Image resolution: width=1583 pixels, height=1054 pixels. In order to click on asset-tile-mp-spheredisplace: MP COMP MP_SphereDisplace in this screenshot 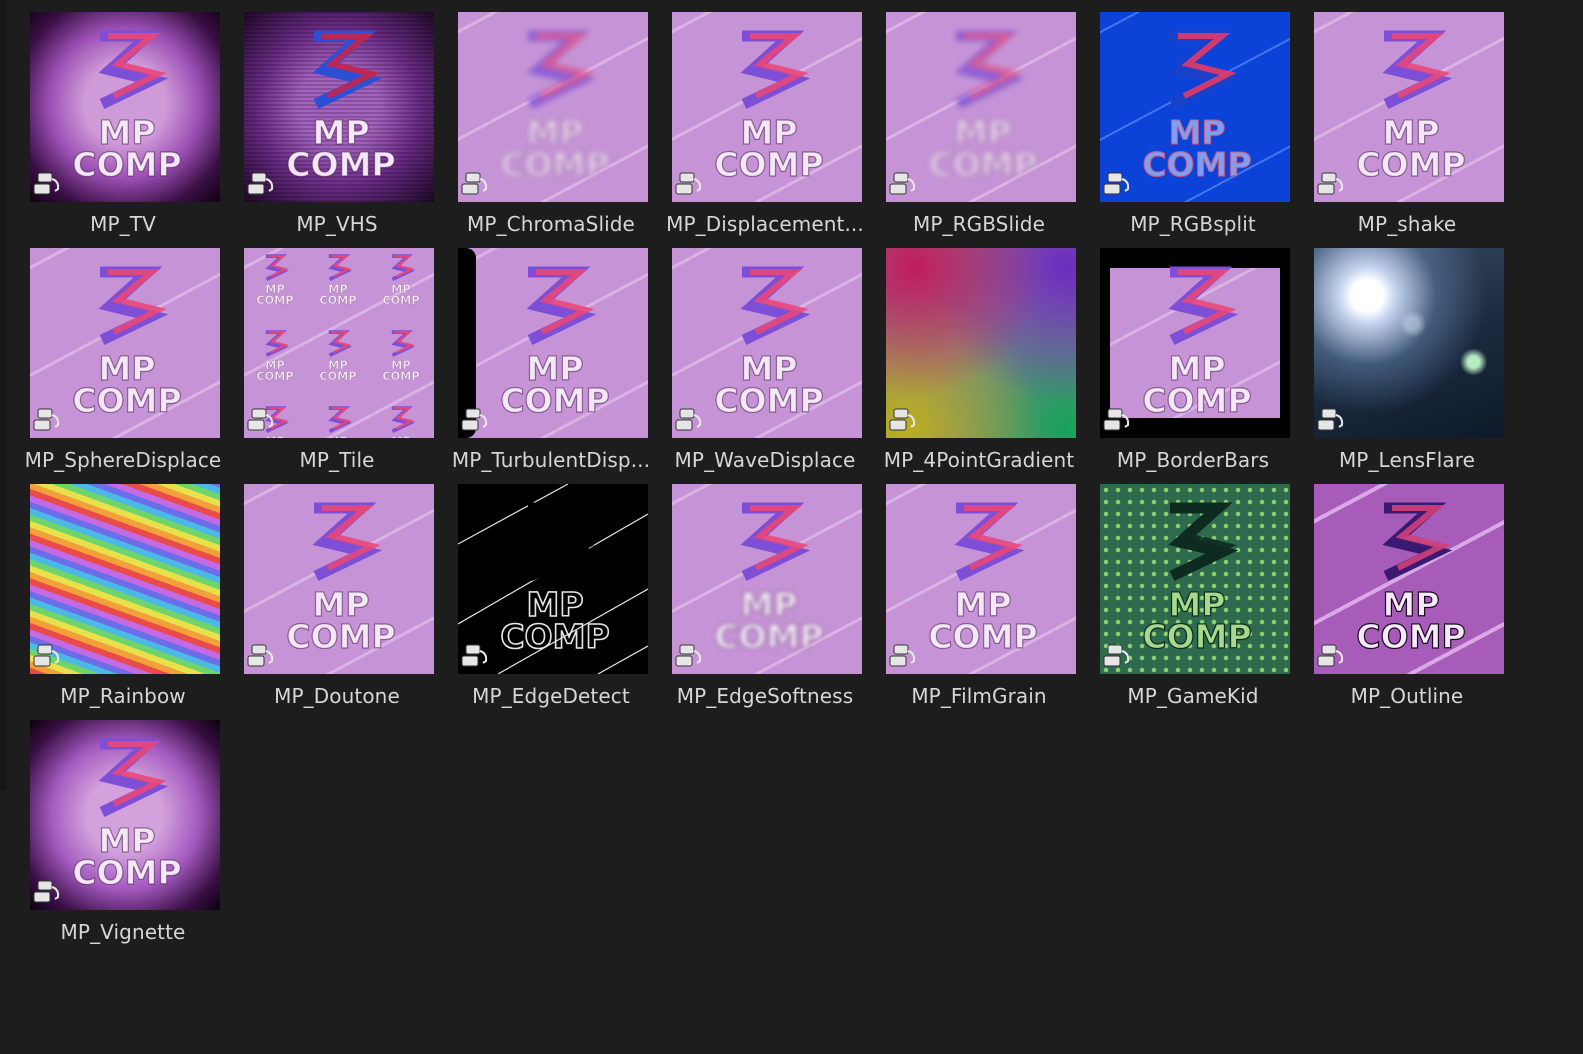, I will do `click(129, 366)`.